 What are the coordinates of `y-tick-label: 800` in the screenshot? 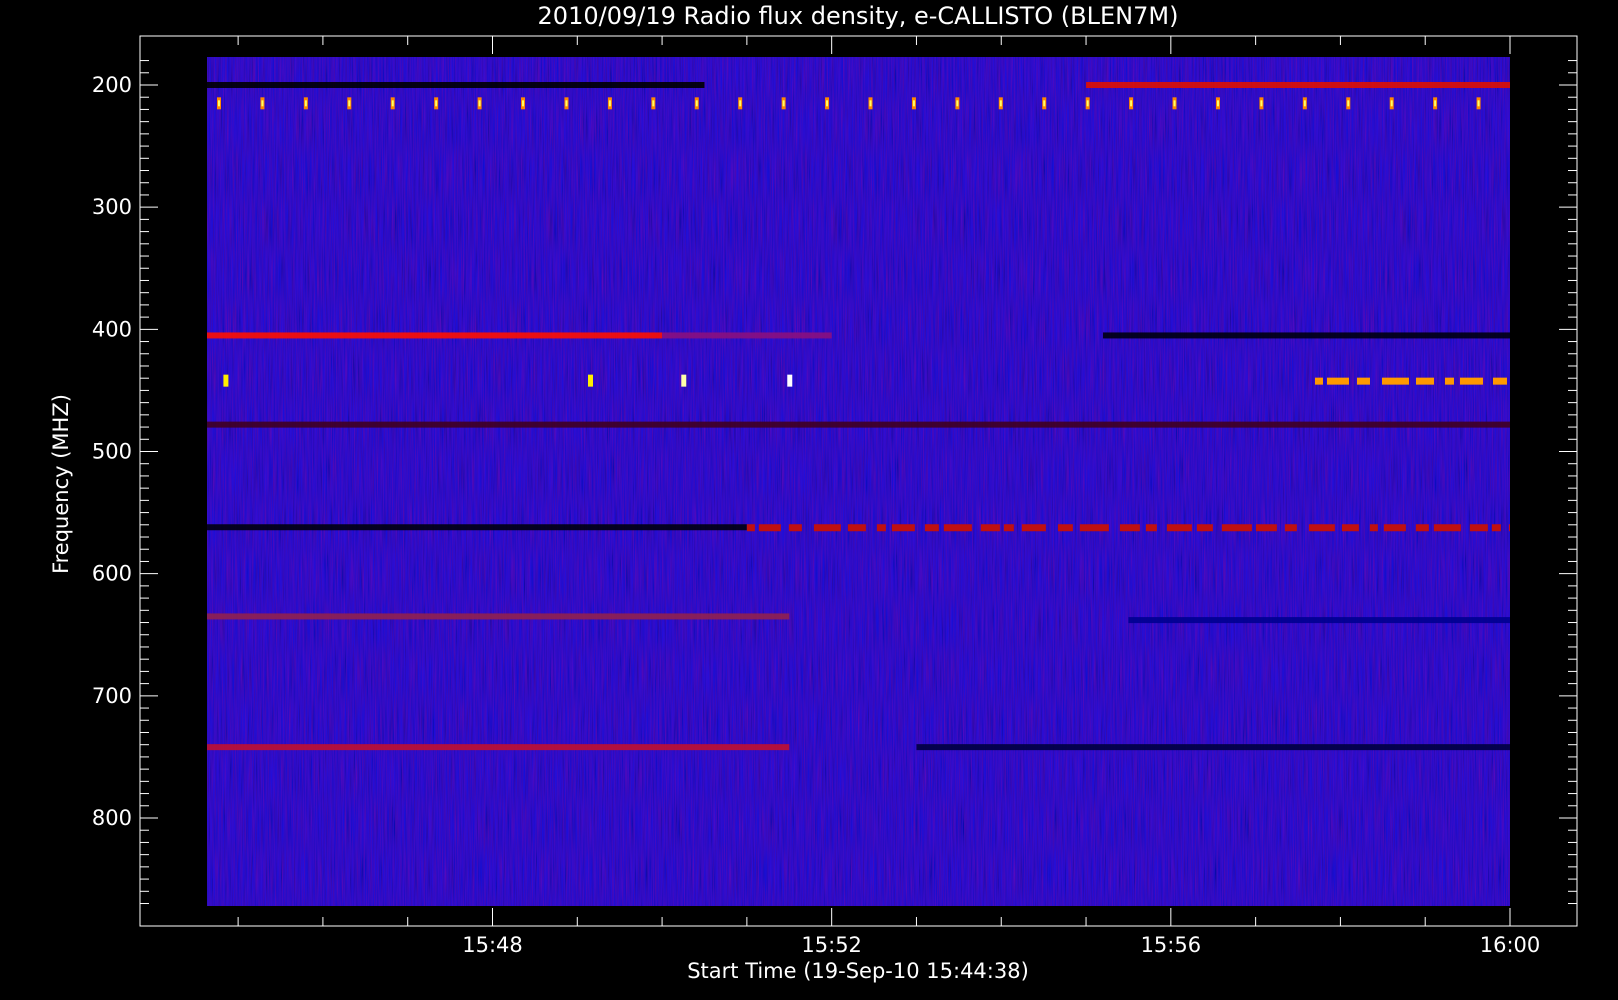 It's located at (112, 818).